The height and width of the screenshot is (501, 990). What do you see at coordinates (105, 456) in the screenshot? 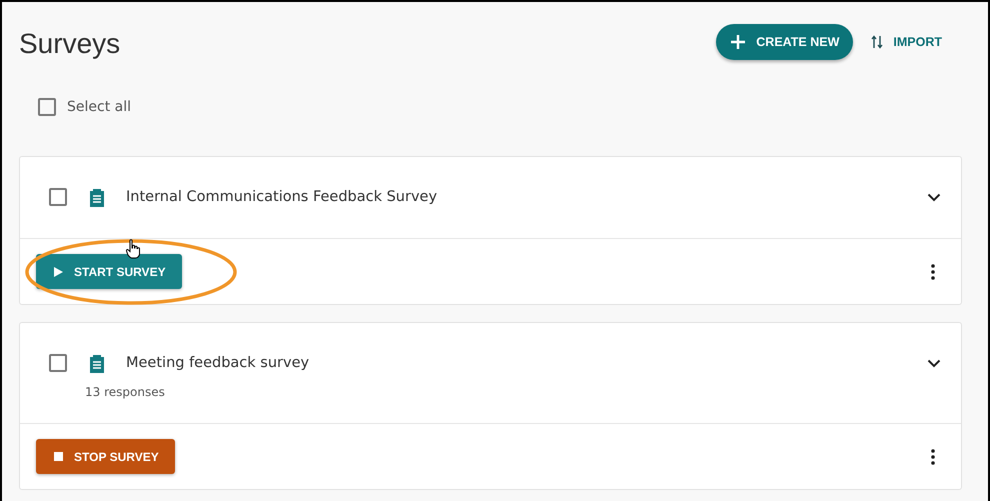
I see `stop-survey-button: STOP SURVEY` at bounding box center [105, 456].